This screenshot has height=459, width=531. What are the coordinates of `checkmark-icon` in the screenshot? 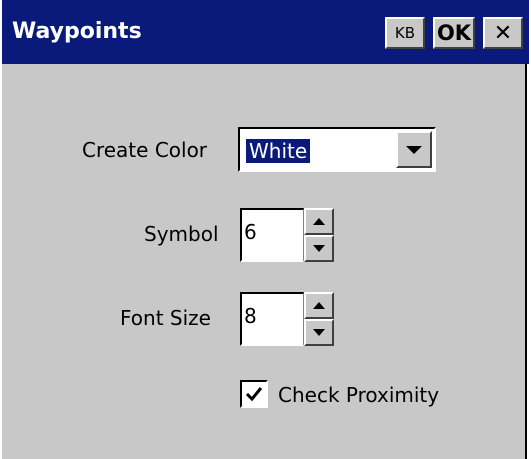 It's located at (254, 394).